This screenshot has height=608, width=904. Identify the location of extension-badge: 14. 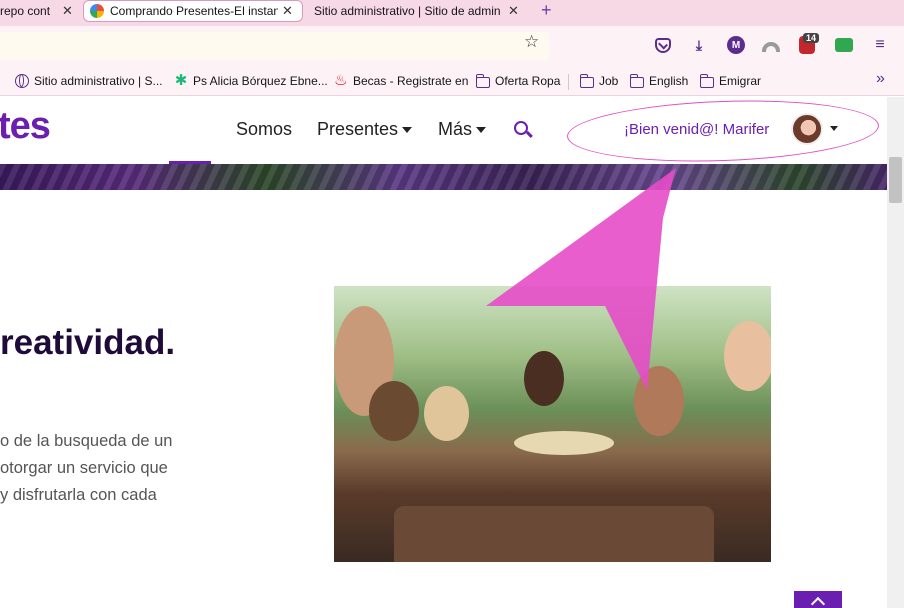
(811, 38).